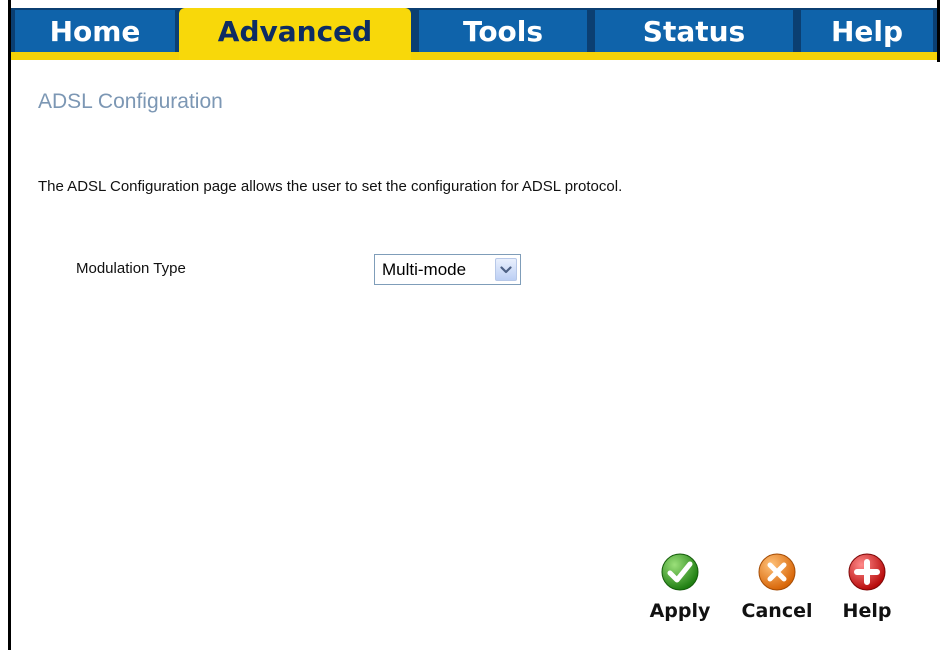 The height and width of the screenshot is (650, 942). What do you see at coordinates (131, 268) in the screenshot?
I see `modulation-type-label: Modulation Type` at bounding box center [131, 268].